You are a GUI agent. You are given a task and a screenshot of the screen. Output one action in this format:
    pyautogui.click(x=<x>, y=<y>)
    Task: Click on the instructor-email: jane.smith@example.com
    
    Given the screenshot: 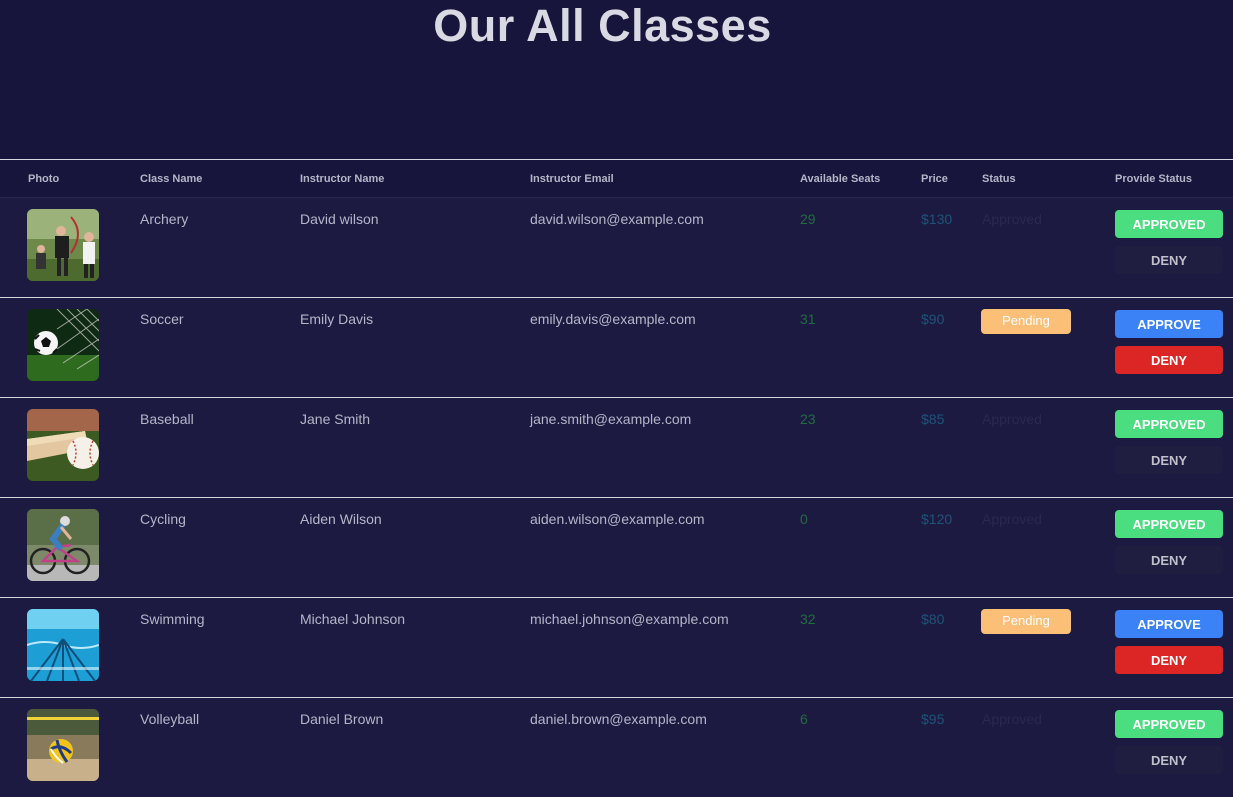 What is the action you would take?
    pyautogui.click(x=611, y=419)
    